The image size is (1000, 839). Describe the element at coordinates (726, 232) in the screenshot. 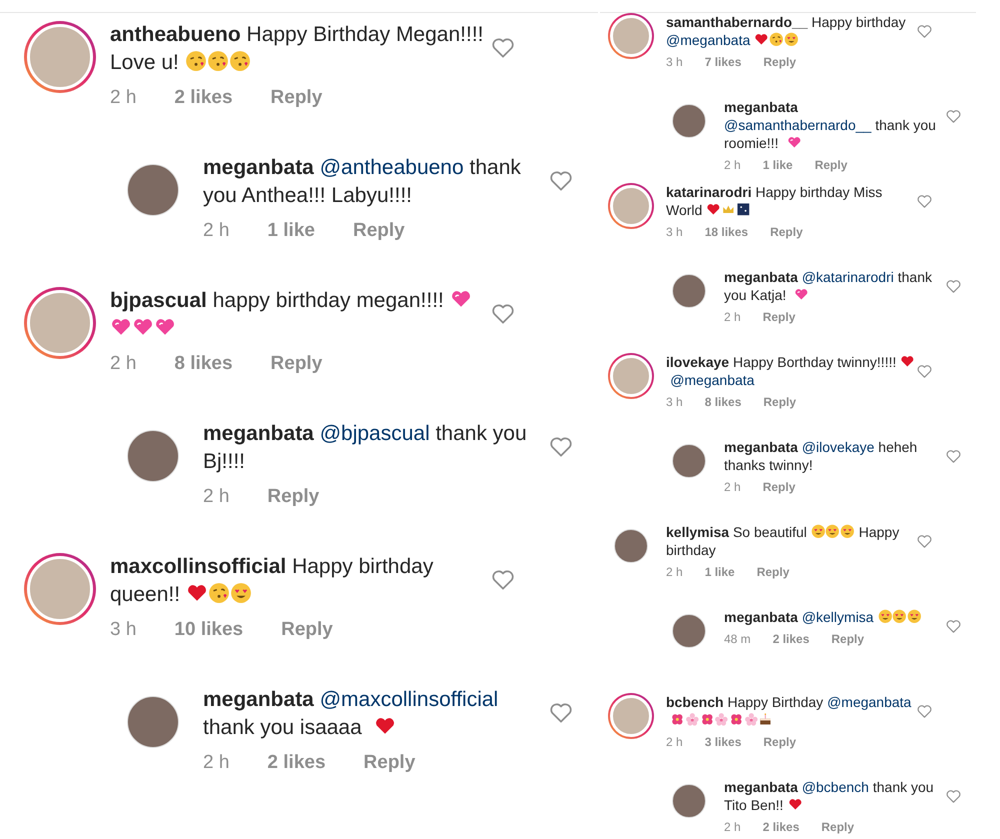

I see `likes-count: 18 likes` at that location.